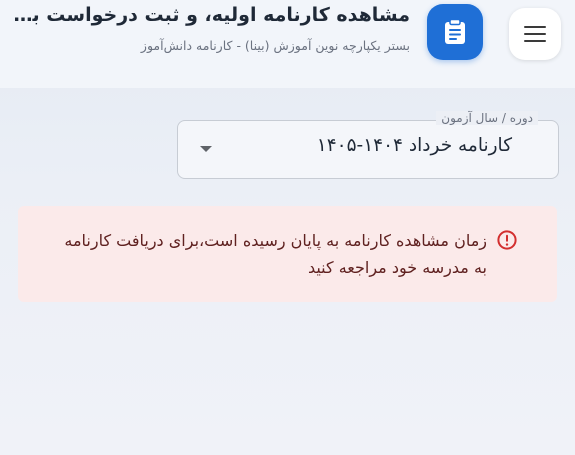  Describe the element at coordinates (414, 145) in the screenshot. I see `term-select-value: کارنامه خرداد ۱۴۰۴-۱۴۰۵` at that location.